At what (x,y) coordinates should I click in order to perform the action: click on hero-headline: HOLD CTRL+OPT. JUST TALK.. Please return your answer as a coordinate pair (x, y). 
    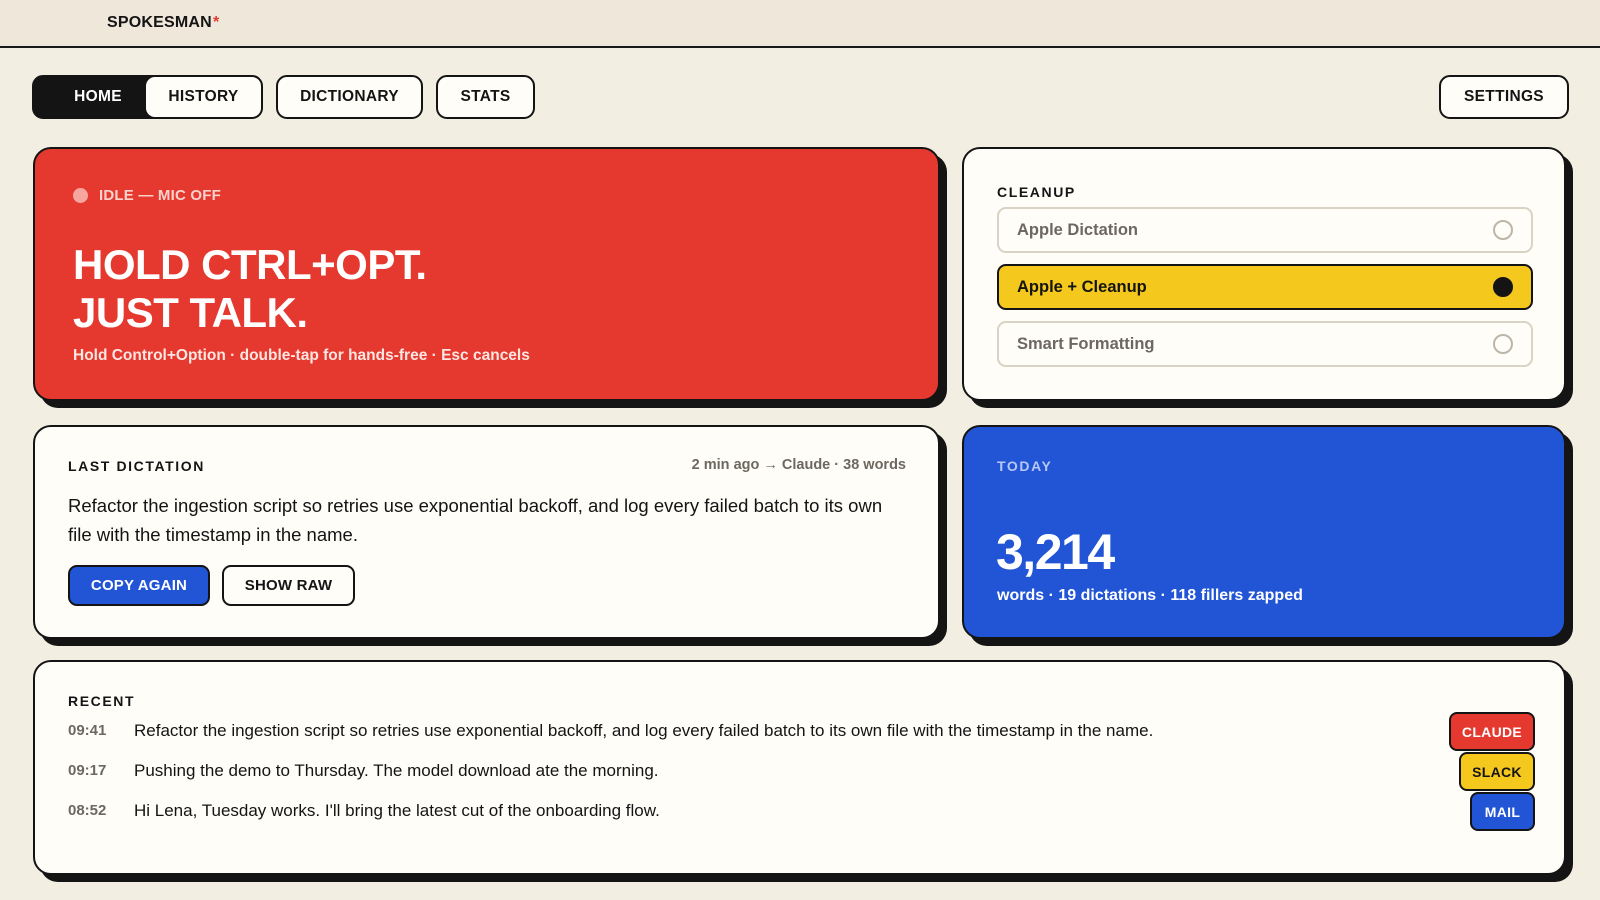
    Looking at the image, I should click on (250, 289).